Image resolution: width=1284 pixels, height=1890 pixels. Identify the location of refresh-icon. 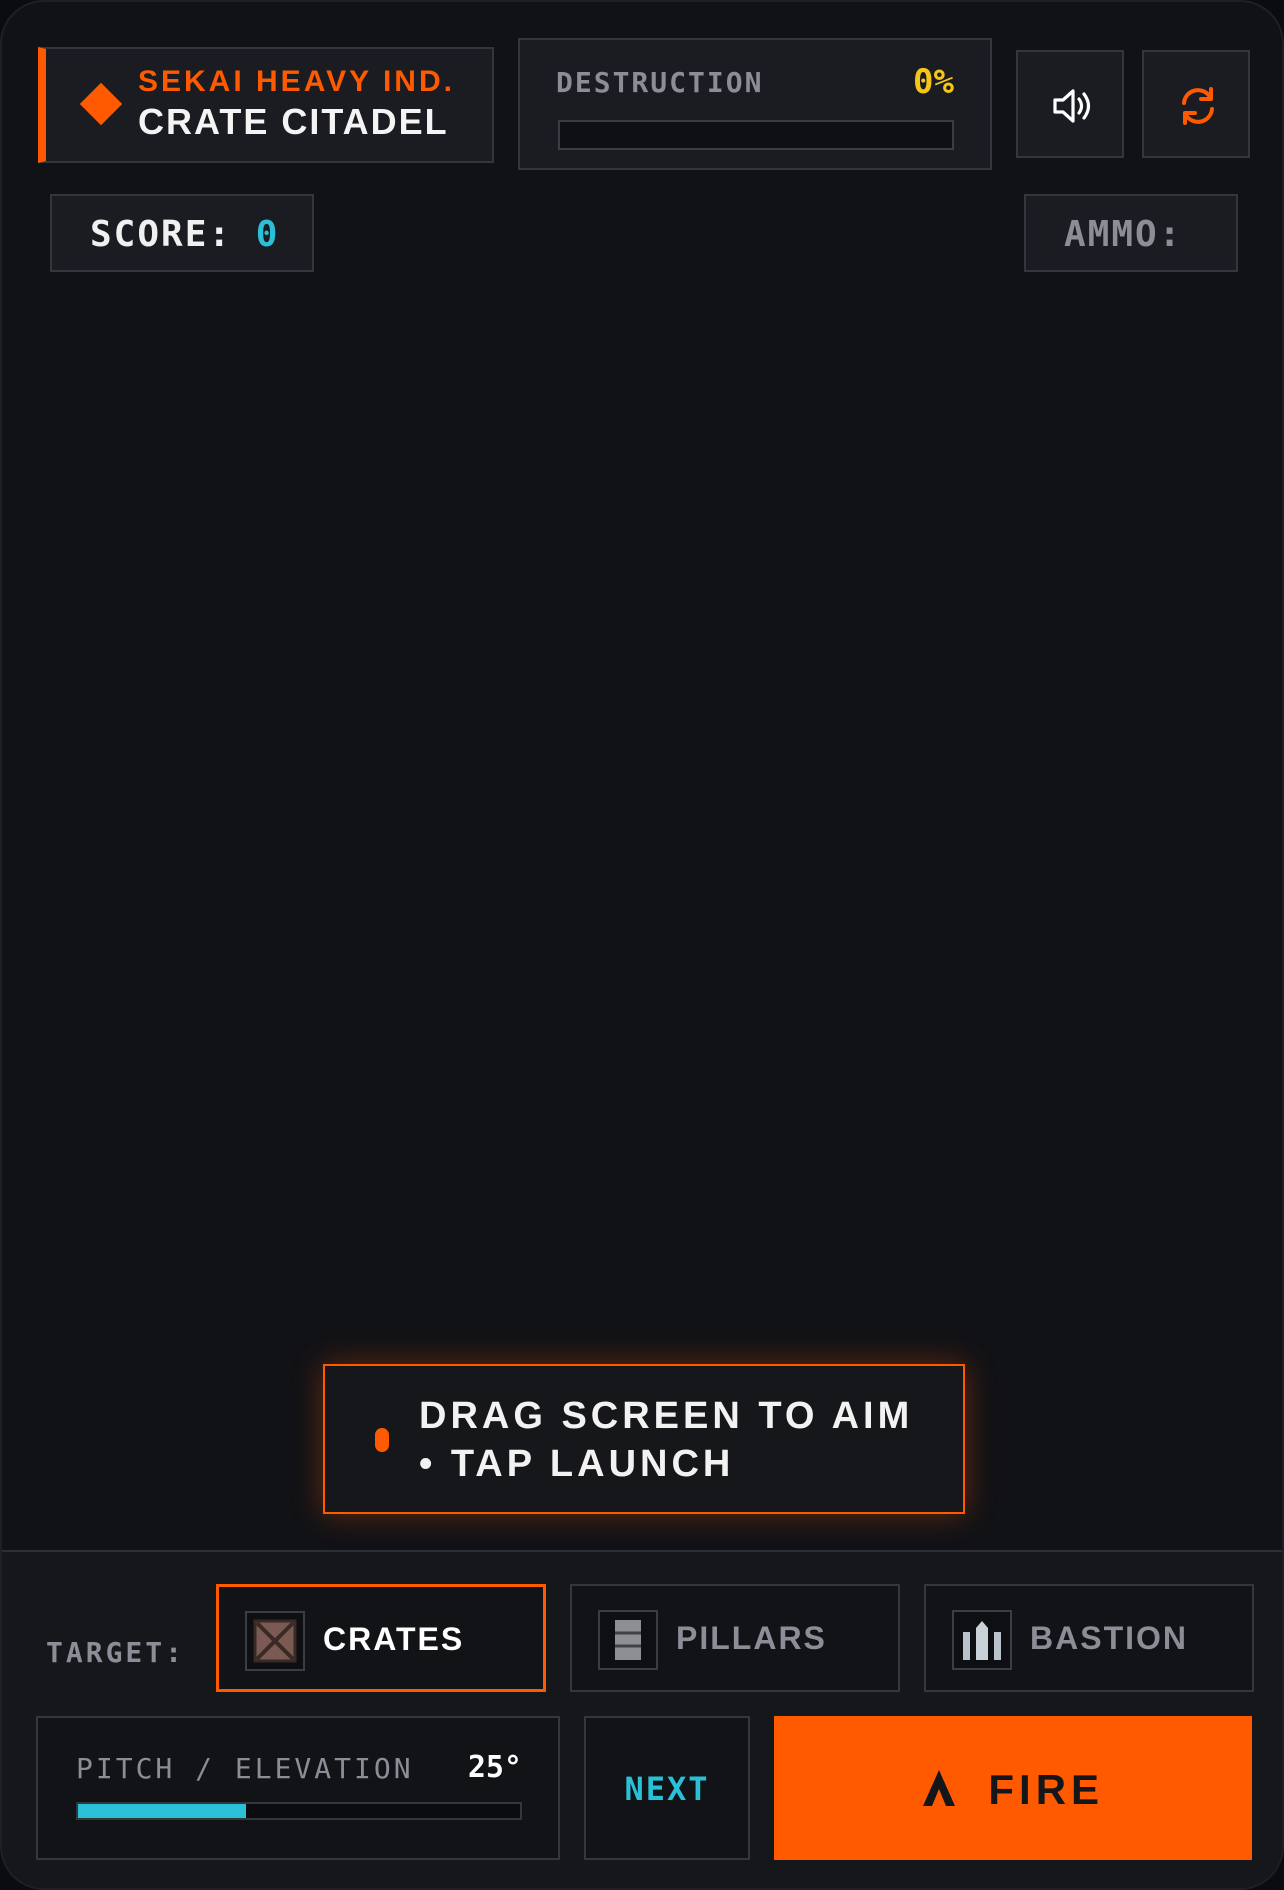
(1198, 106).